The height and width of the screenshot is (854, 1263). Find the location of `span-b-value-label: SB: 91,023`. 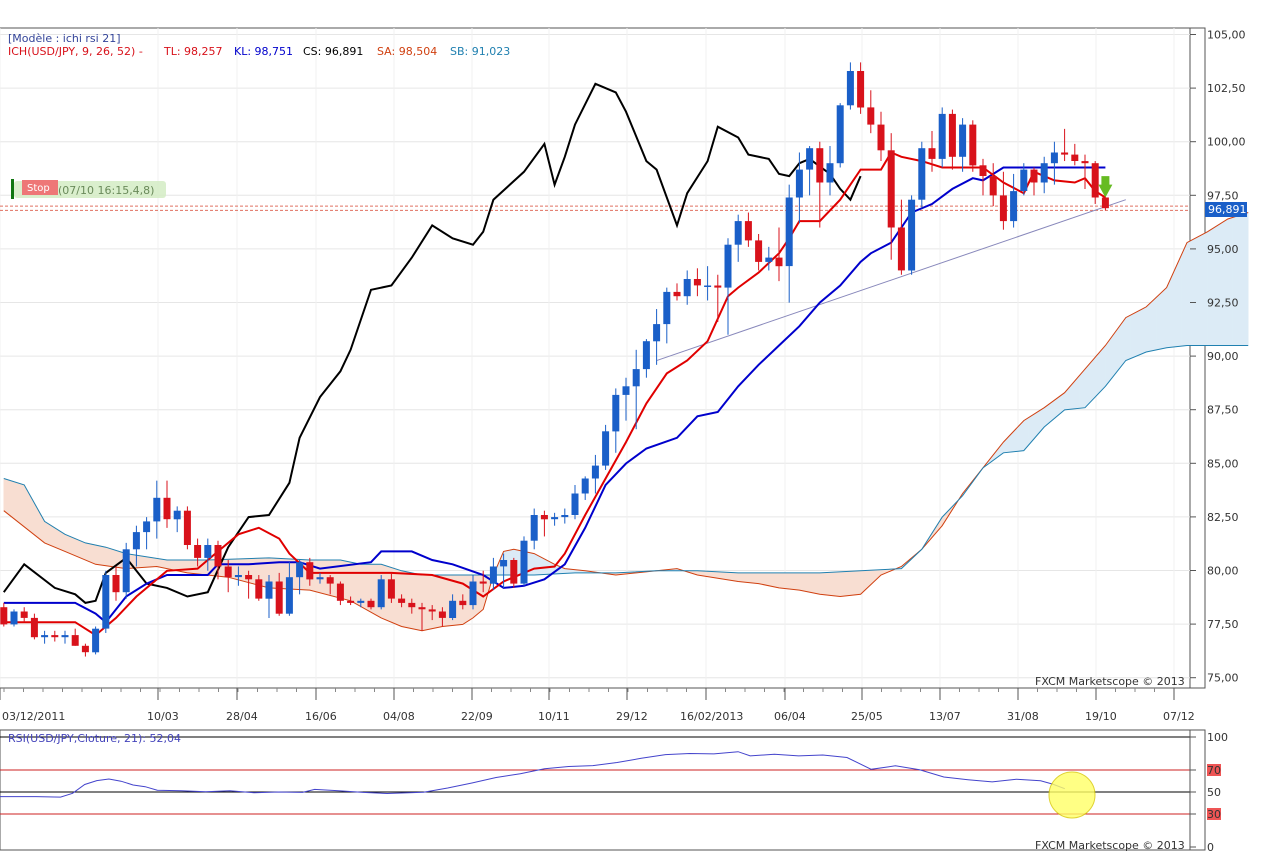

span-b-value-label: SB: 91,023 is located at coordinates (480, 51).